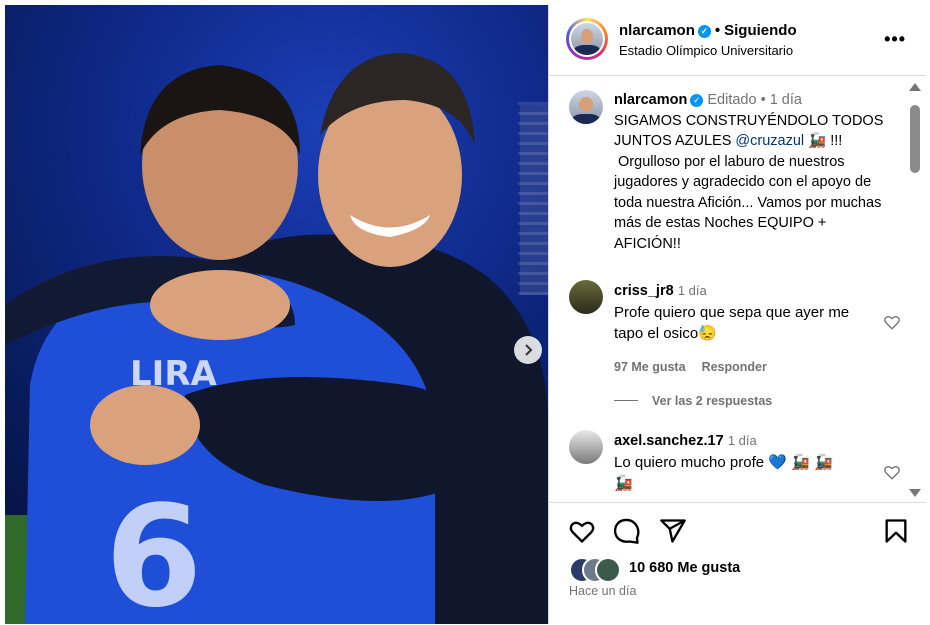 The width and height of the screenshot is (930, 625). I want to click on caption-avatar, so click(586, 107).